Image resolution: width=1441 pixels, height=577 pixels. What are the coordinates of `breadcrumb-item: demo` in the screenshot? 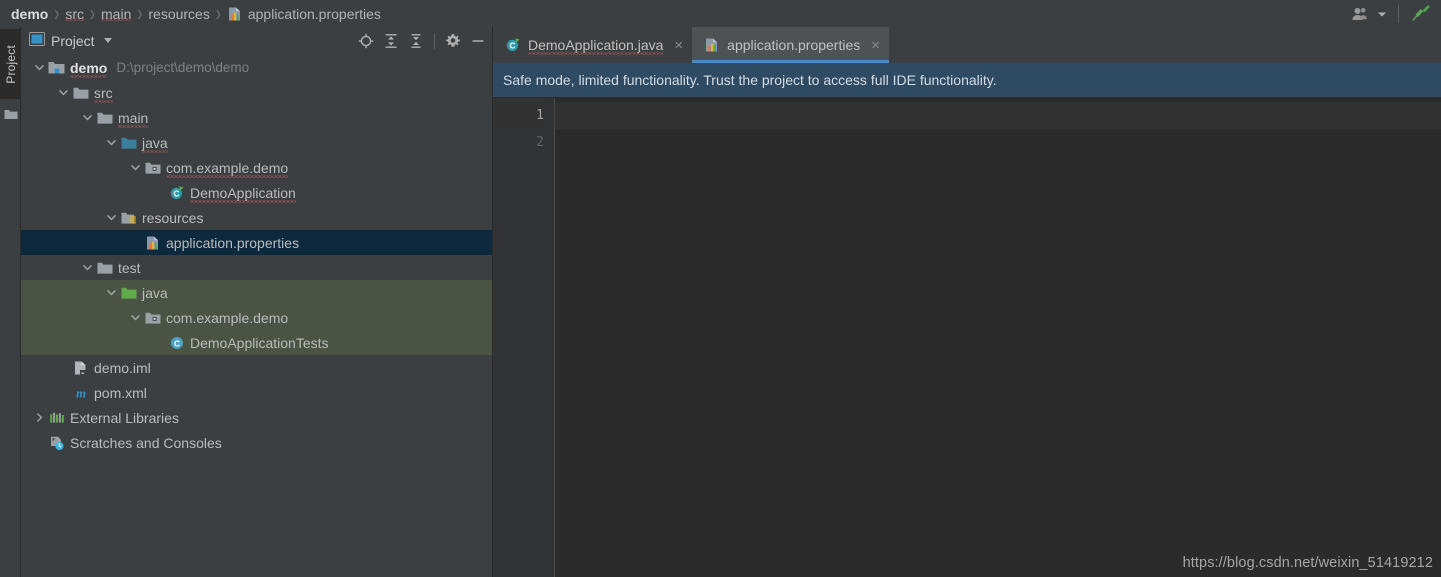 It's located at (29, 14).